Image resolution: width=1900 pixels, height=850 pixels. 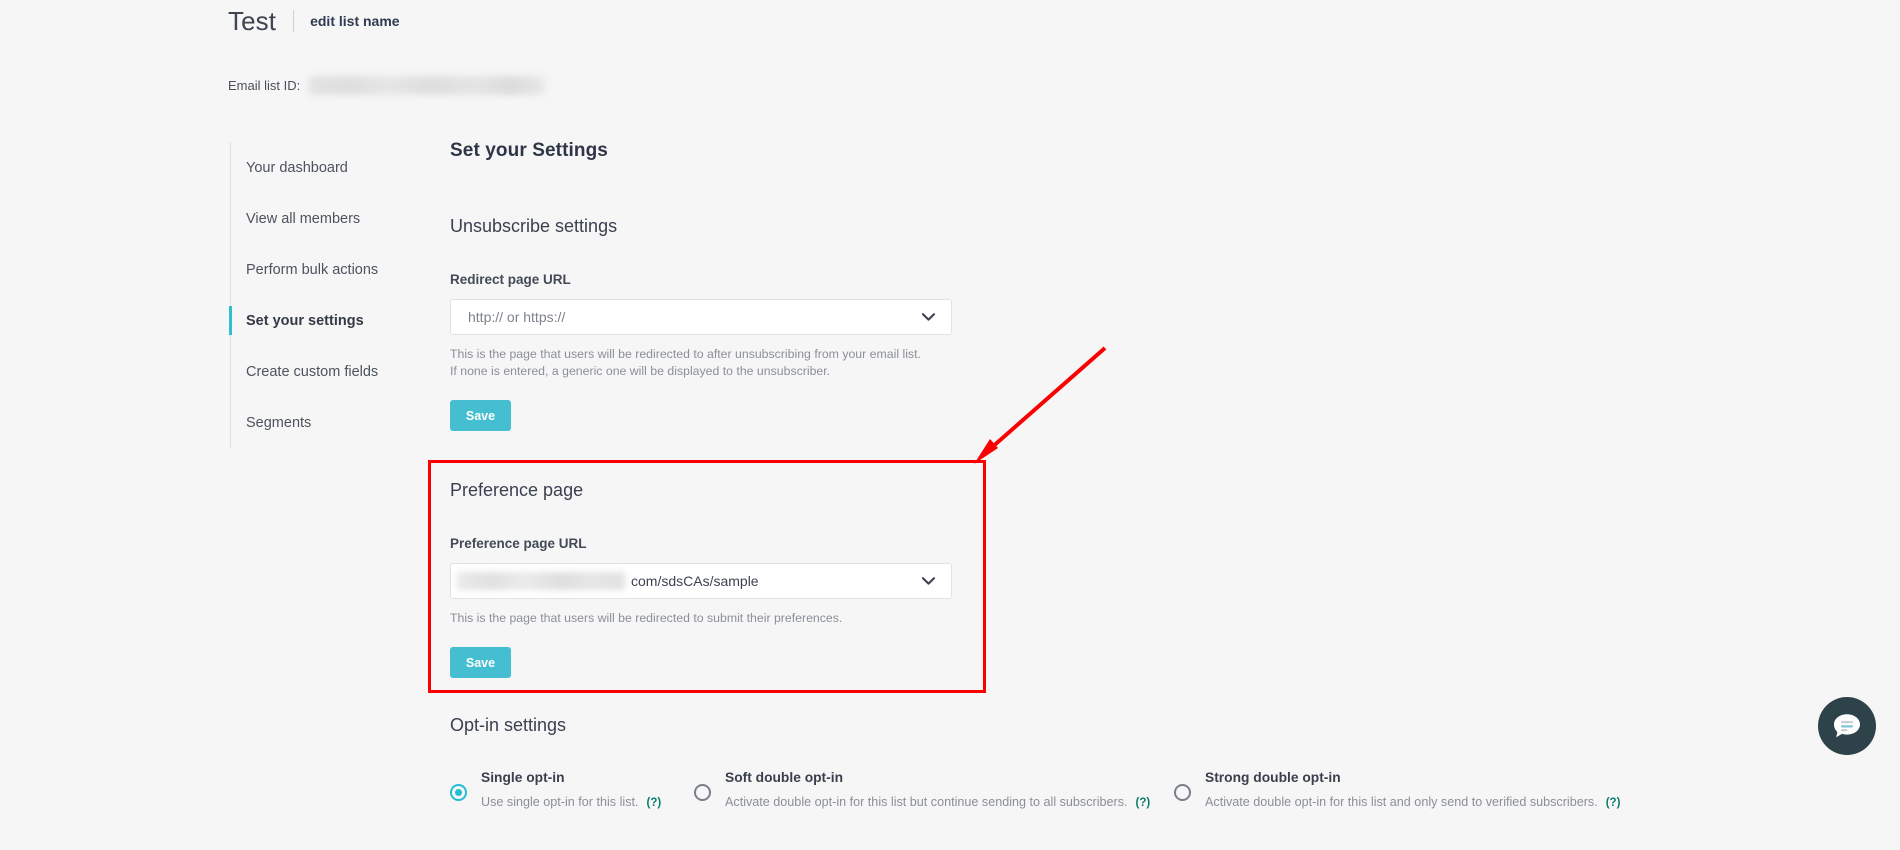 What do you see at coordinates (264, 85) in the screenshot?
I see `email-list-id-label: Email list ID:` at bounding box center [264, 85].